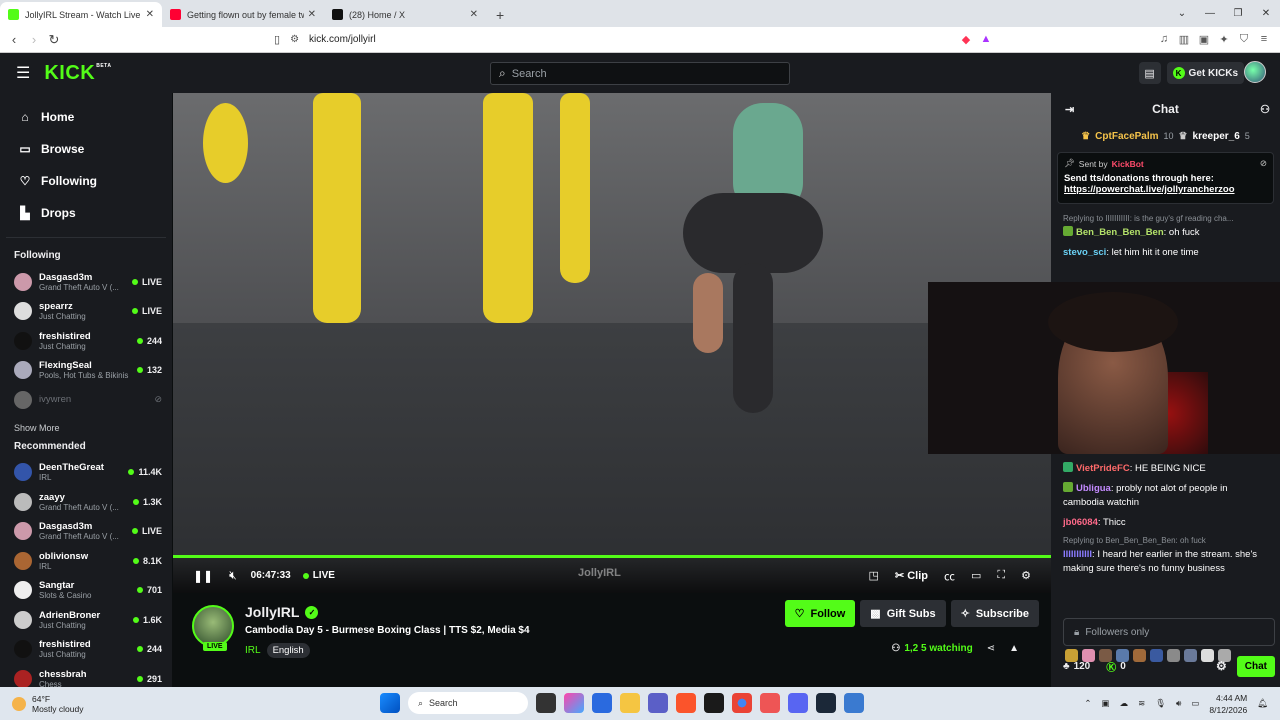  I want to click on chat-users-icon: ⚇, so click(1265, 109).